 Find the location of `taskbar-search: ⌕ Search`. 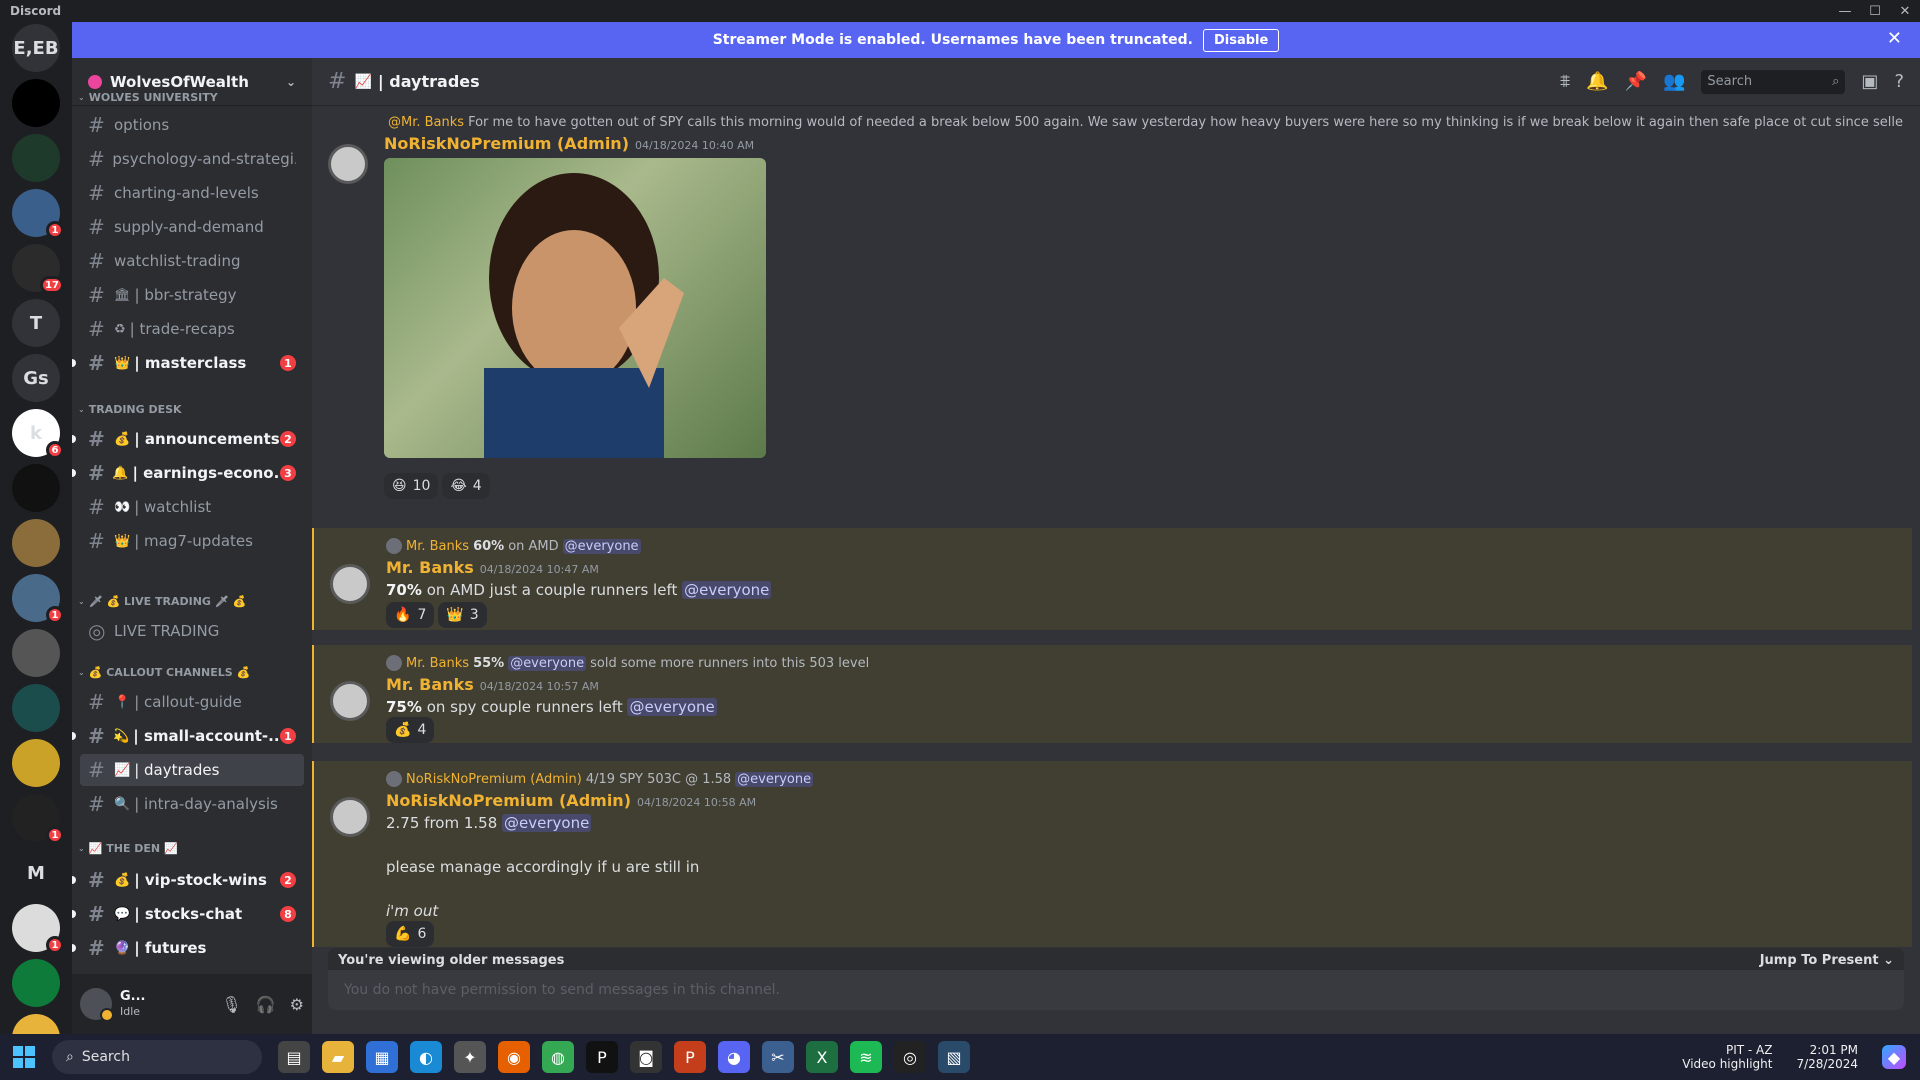

taskbar-search: ⌕ Search is located at coordinates (157, 1057).